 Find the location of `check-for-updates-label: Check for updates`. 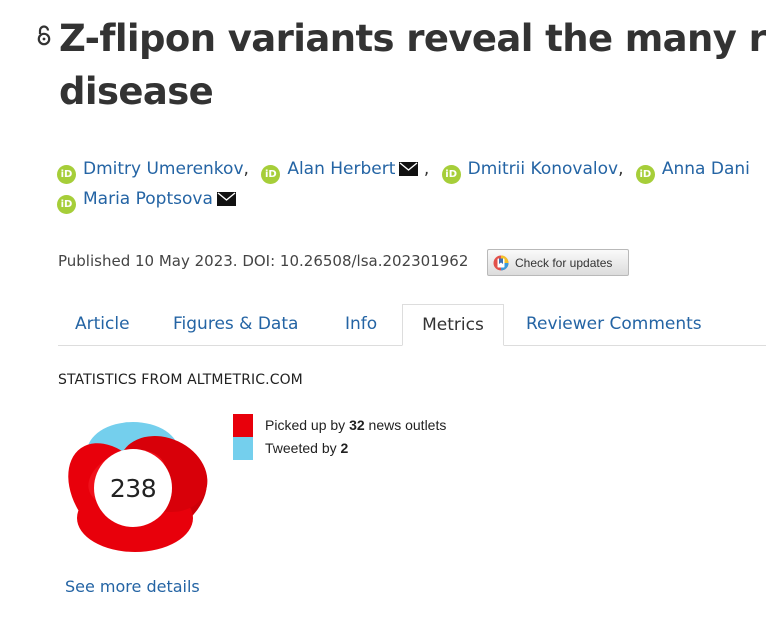

check-for-updates-label: Check for updates is located at coordinates (564, 262).